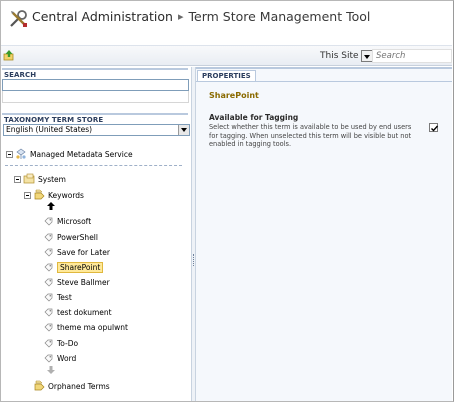 Image resolution: width=454 pixels, height=402 pixels. I want to click on term-label: Save for Later, so click(83, 252).